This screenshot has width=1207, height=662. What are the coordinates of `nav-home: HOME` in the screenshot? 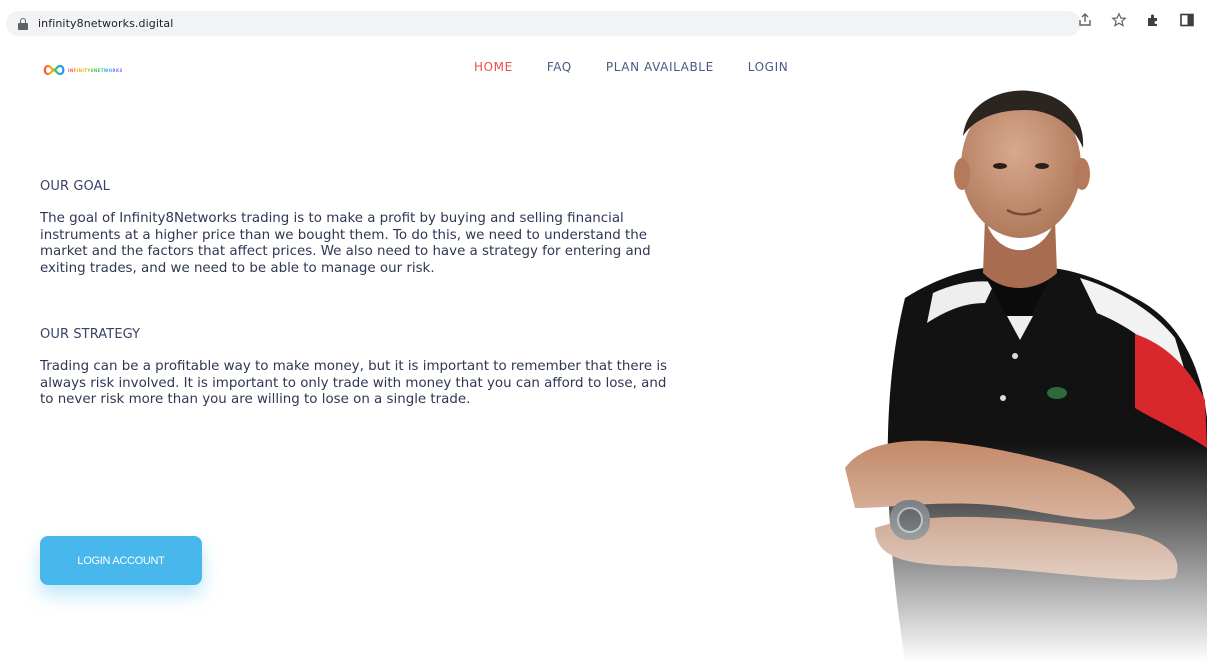 It's located at (493, 67).